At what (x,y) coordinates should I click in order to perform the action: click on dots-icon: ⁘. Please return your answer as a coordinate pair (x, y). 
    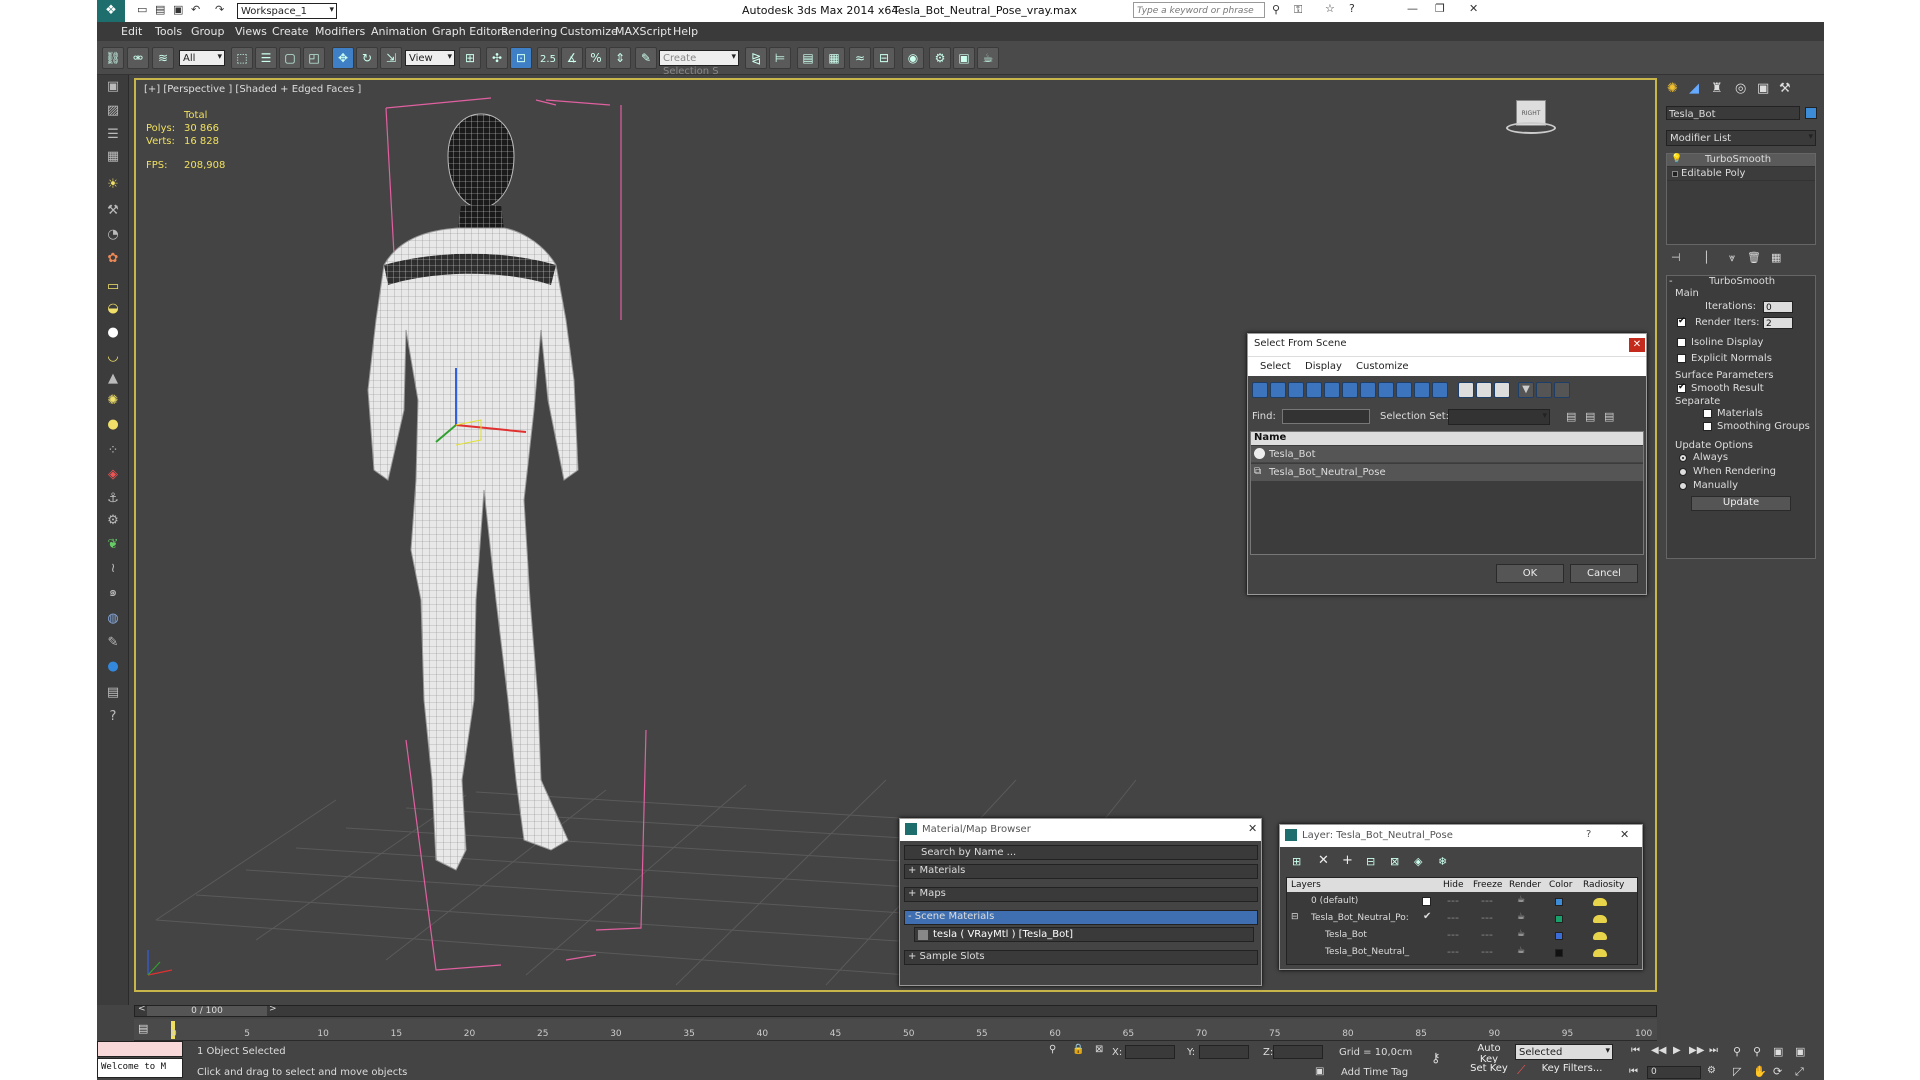
    Looking at the image, I should click on (113, 451).